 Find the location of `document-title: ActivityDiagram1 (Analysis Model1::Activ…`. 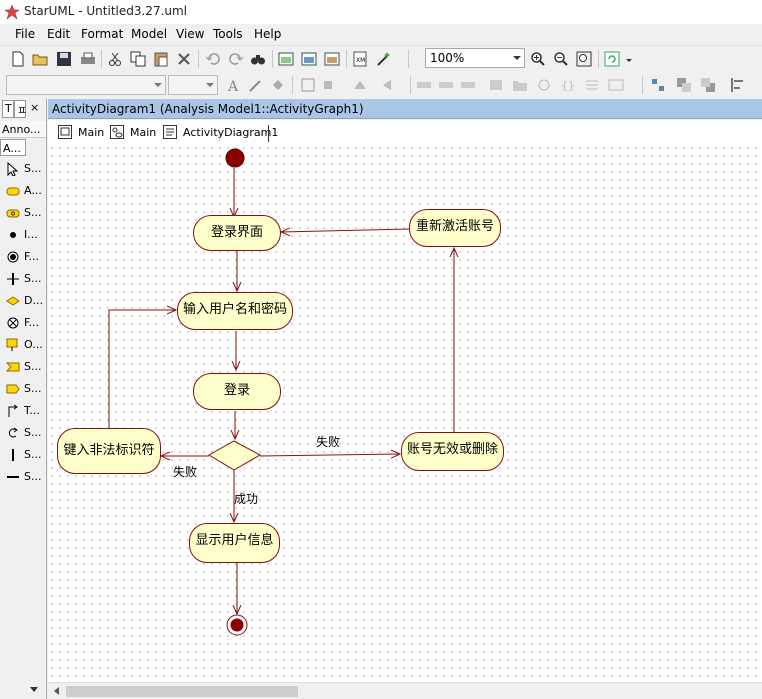

document-title: ActivityDiagram1 (Analysis Model1::Activ… is located at coordinates (208, 109).